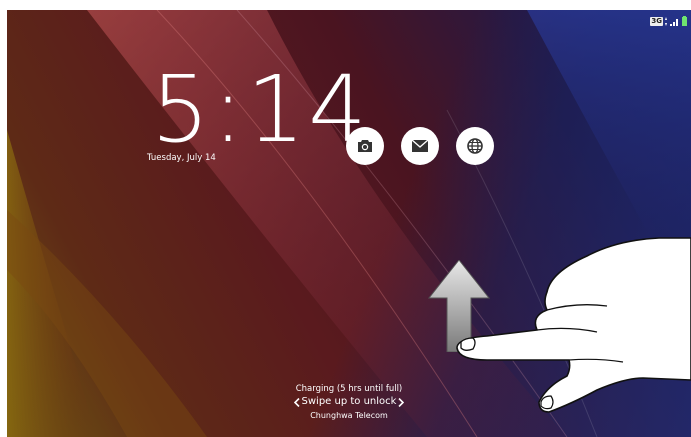  I want to click on date-label: Tuesday, July 14, so click(181, 158).